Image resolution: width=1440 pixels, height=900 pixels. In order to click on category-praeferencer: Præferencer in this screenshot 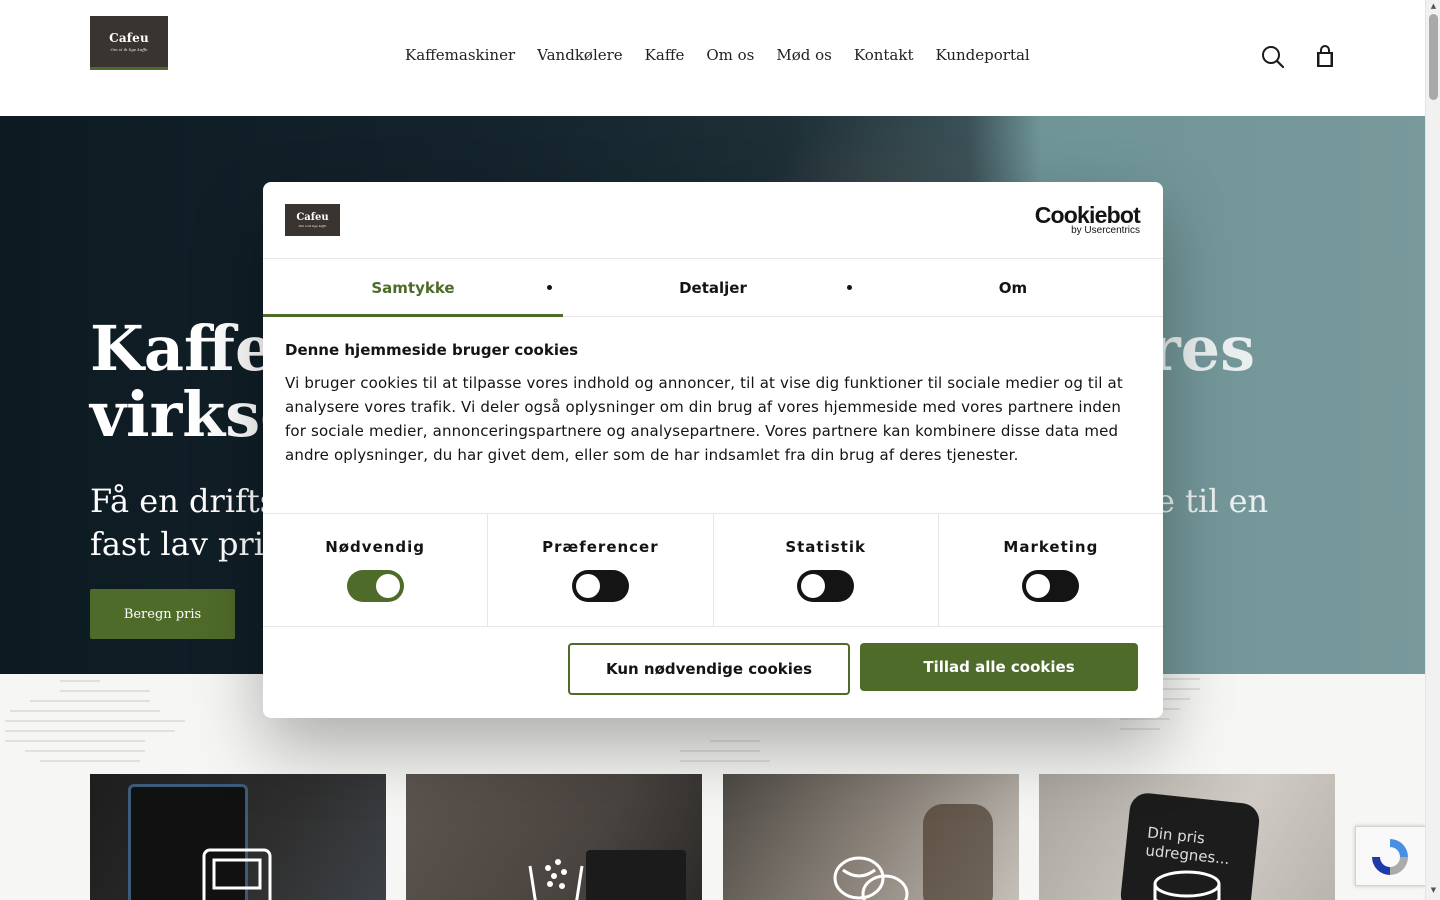, I will do `click(601, 570)`.